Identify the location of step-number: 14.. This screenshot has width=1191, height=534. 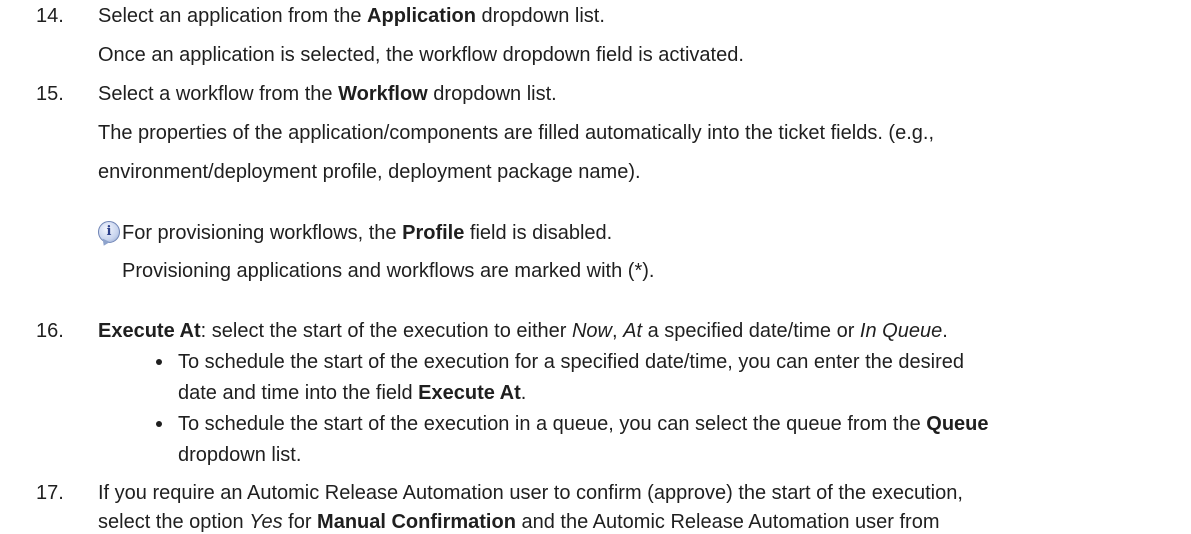
(50, 16).